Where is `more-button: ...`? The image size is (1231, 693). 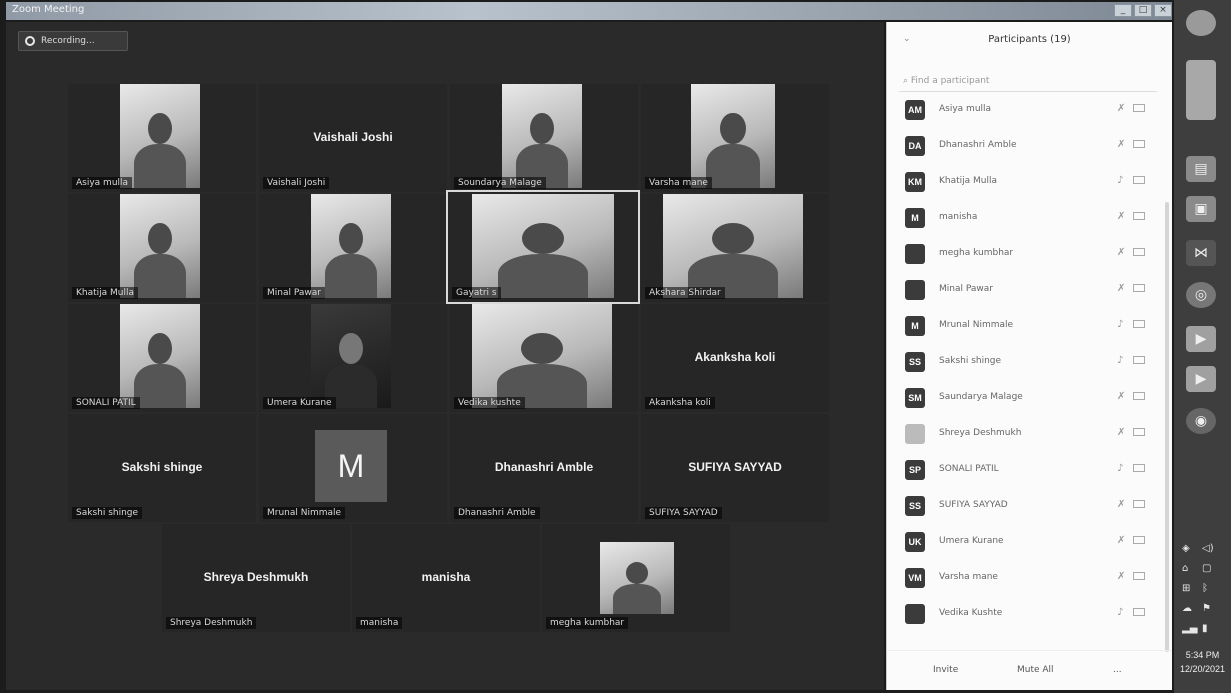 more-button: ... is located at coordinates (1117, 670).